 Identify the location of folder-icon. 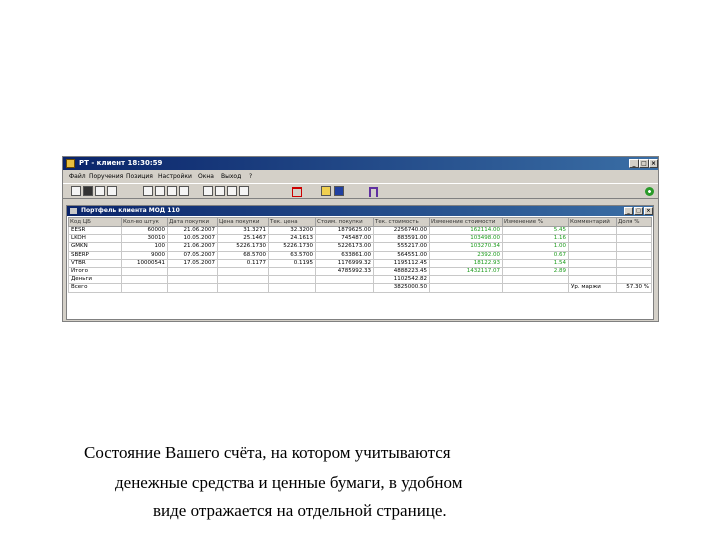
(326, 191).